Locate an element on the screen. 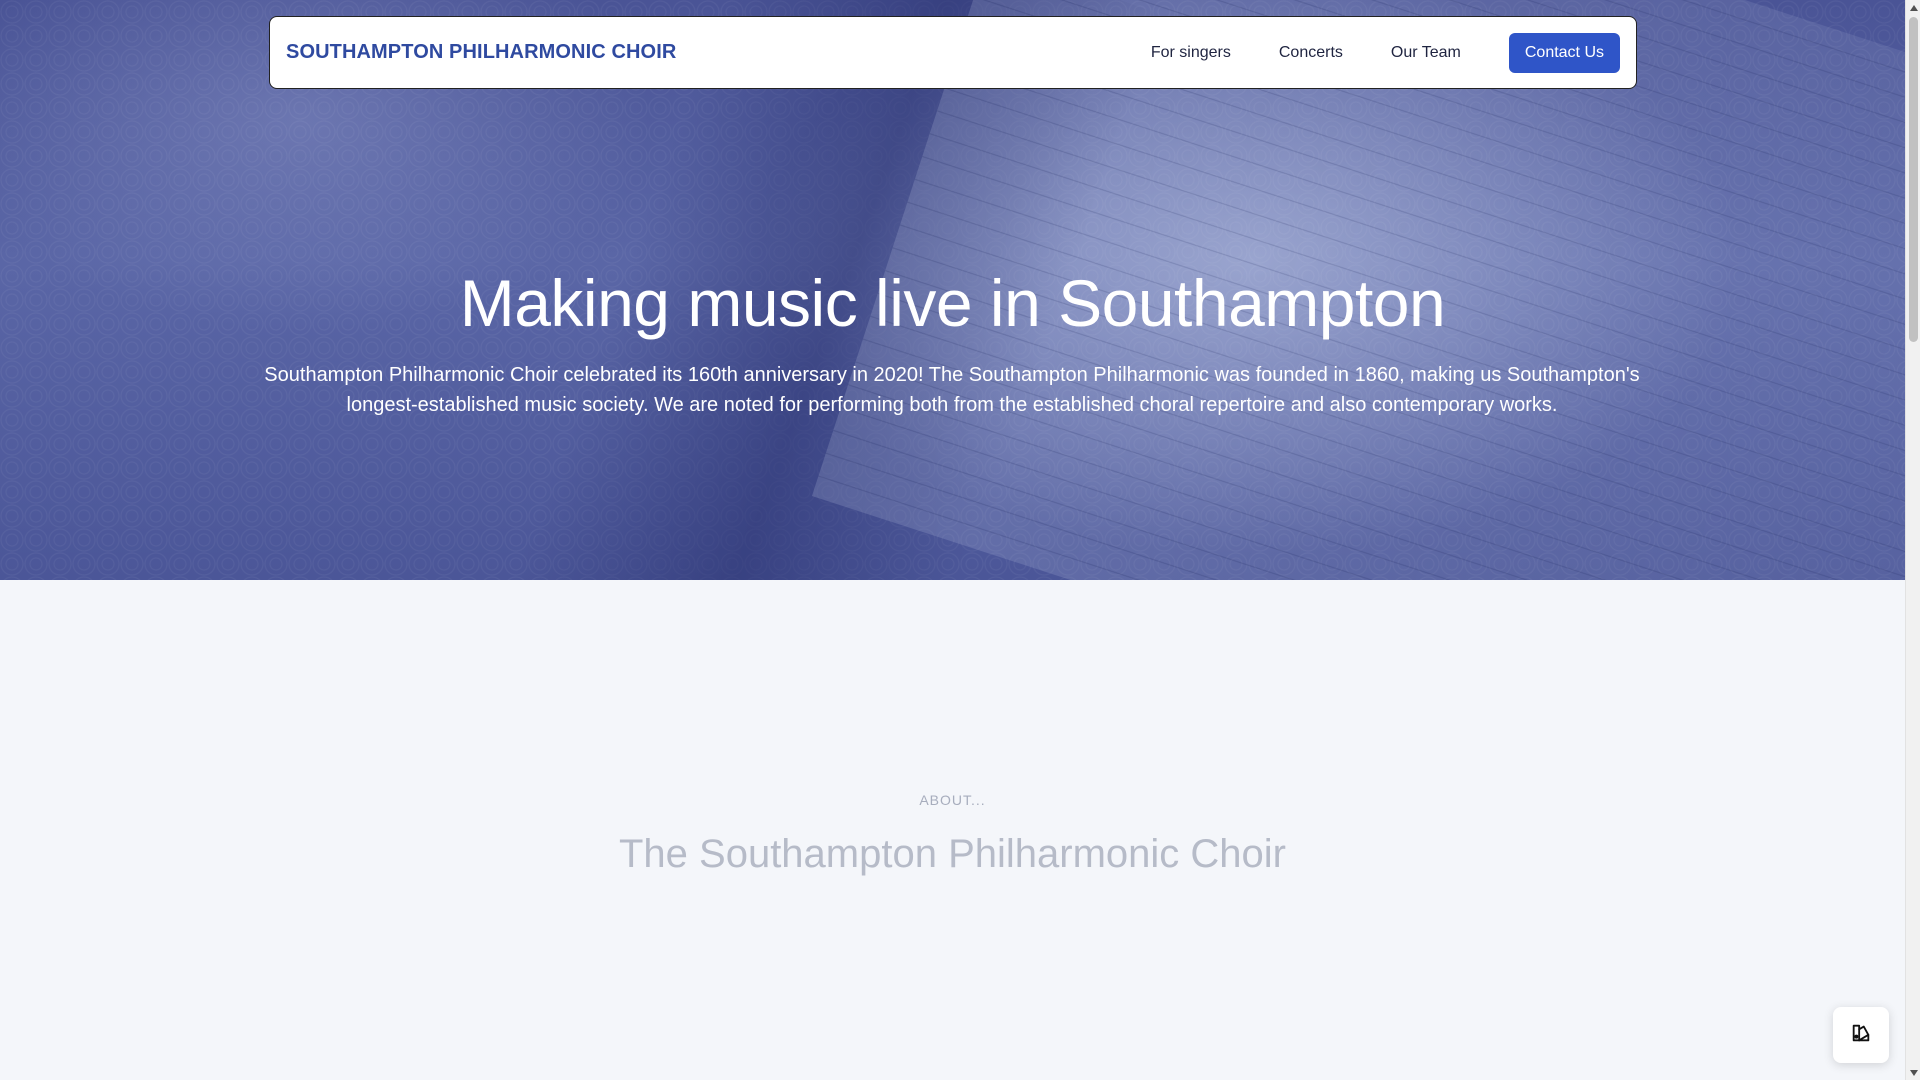  palette-icon is located at coordinates (1861, 1035).